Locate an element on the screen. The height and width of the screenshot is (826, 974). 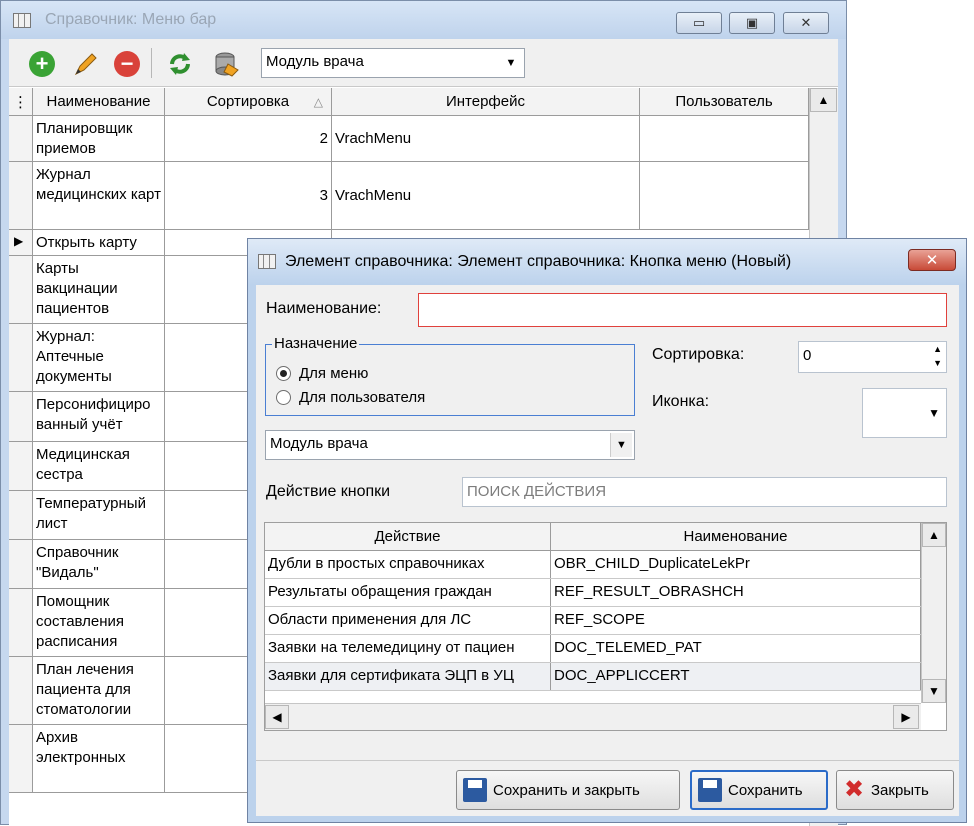
scroll-down-icon: ▼ is located at coordinates (934, 691).